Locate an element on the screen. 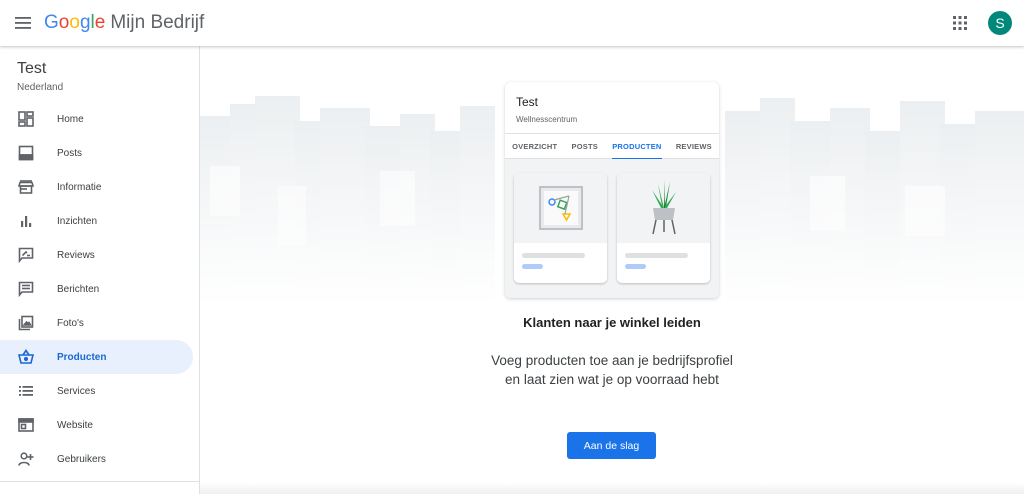  add-user-icon is located at coordinates (26, 459).